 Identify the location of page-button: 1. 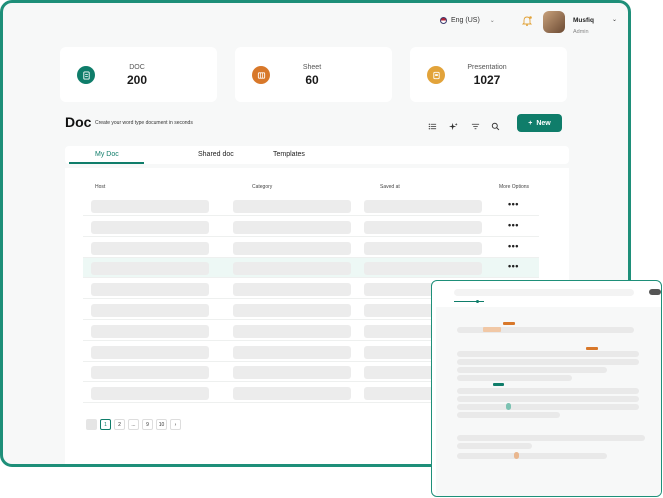
(105, 424).